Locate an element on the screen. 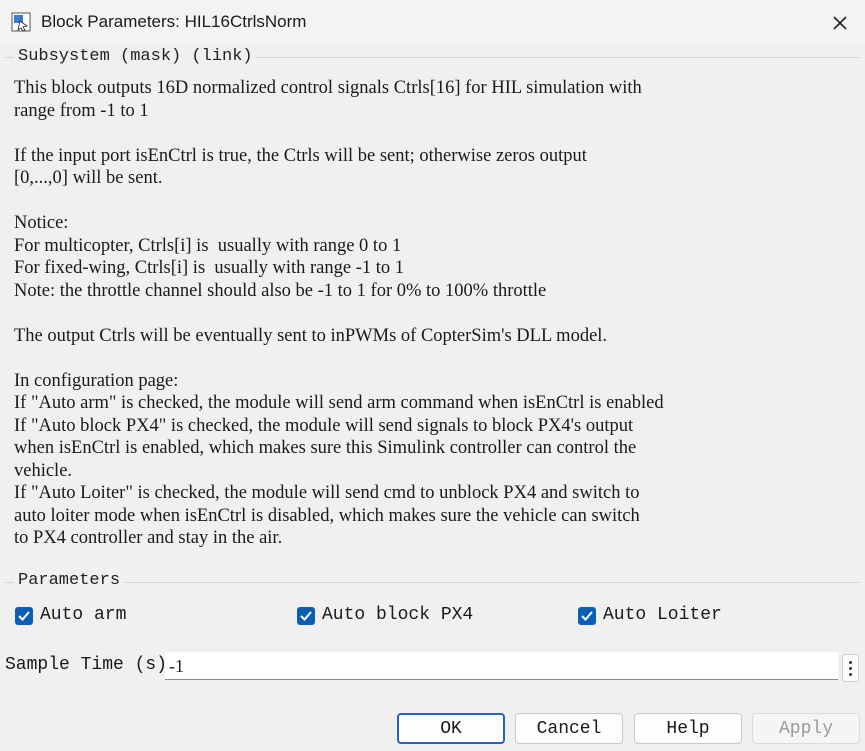  auto-arm-label: Auto arm is located at coordinates (83, 615).